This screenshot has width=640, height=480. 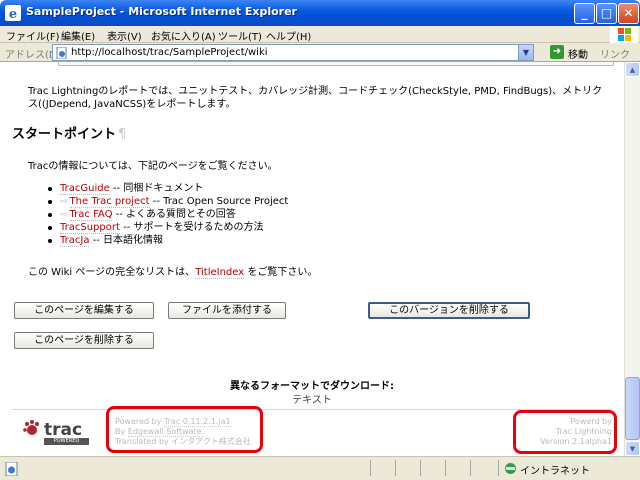 I want to click on download-text-link: テキスト, so click(x=312, y=398).